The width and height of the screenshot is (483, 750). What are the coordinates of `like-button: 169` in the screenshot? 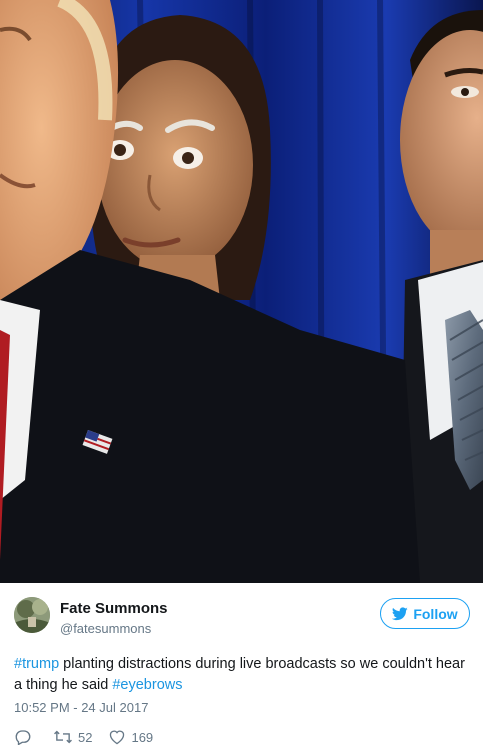 It's located at (130, 737).